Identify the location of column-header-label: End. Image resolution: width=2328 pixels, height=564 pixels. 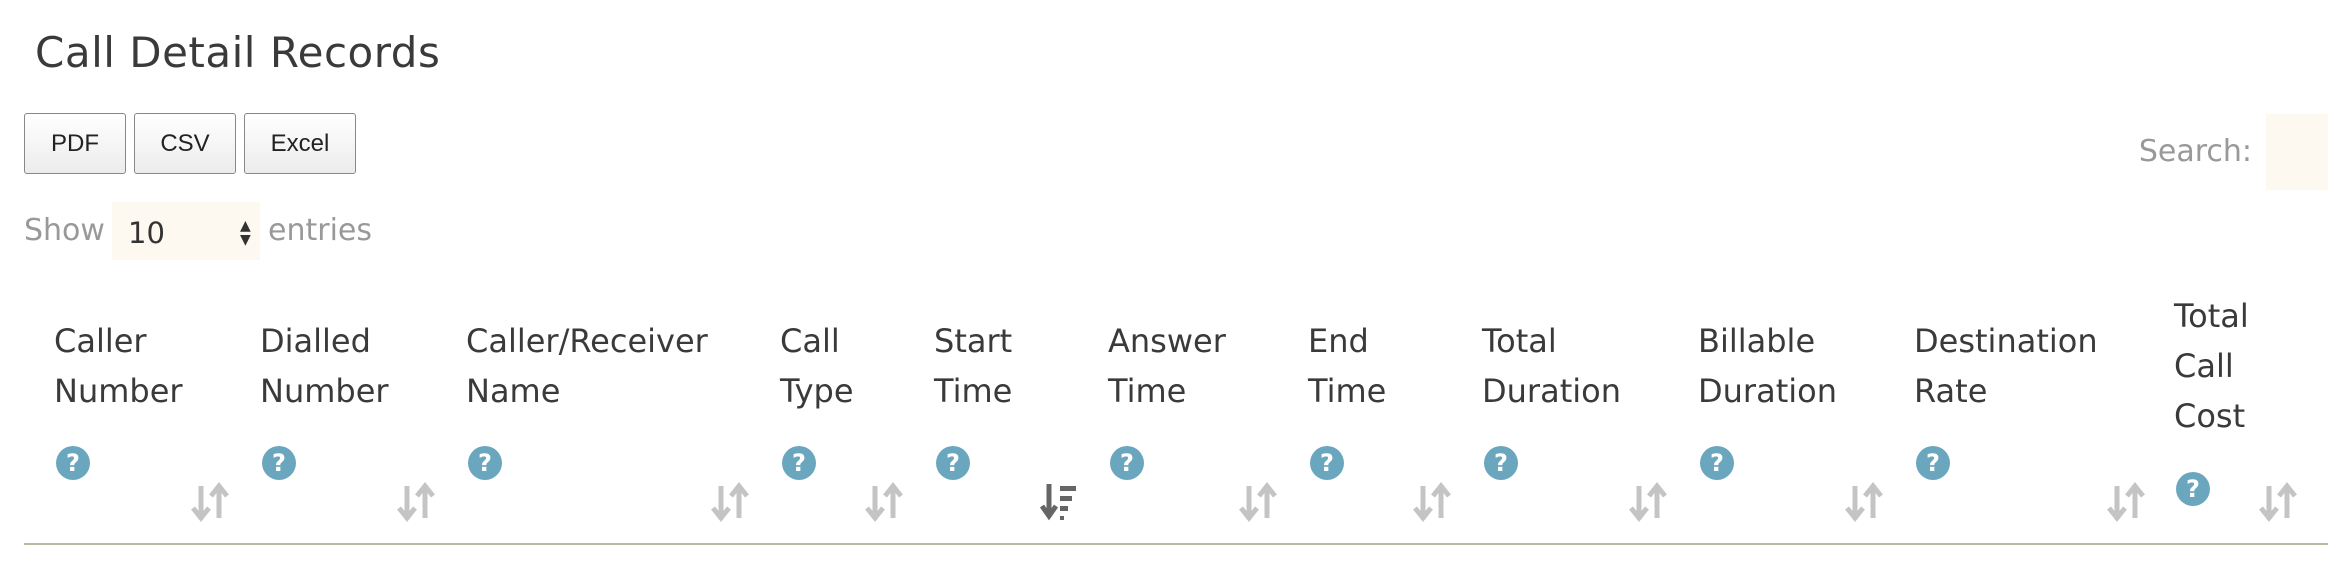
(1338, 341).